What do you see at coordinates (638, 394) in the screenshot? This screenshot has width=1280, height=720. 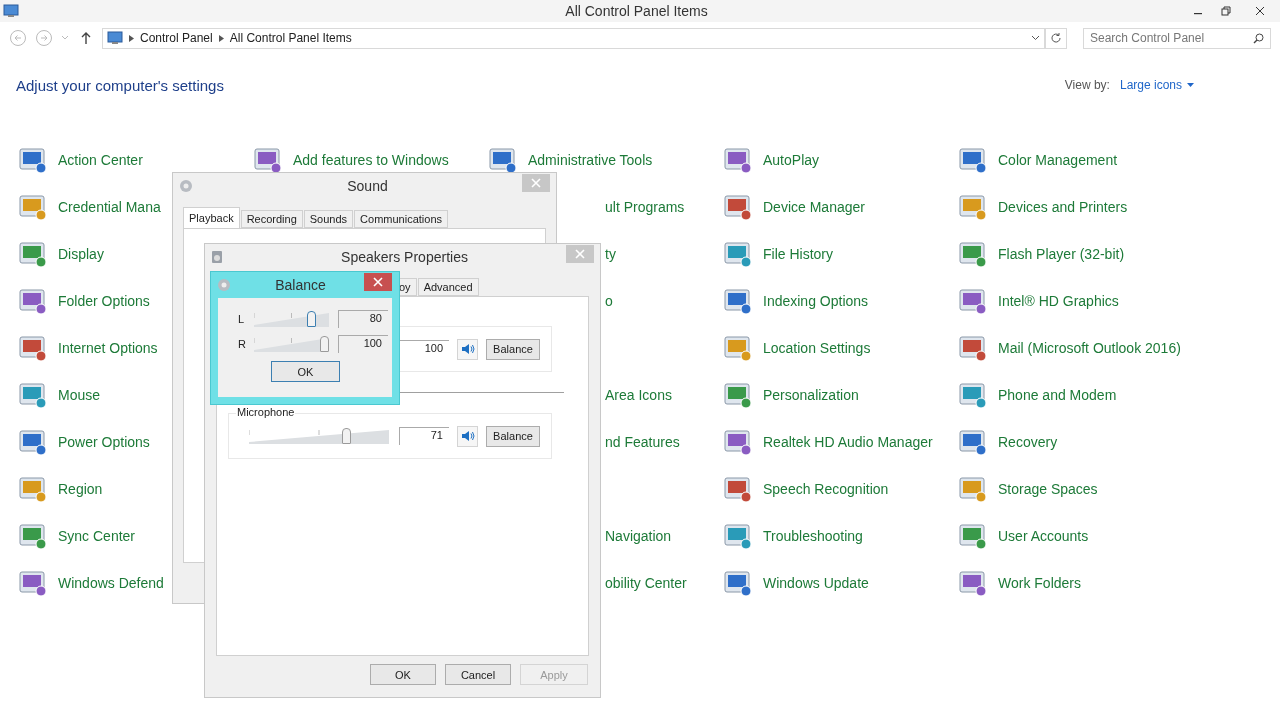 I see `control-panel-link: Area Icons` at bounding box center [638, 394].